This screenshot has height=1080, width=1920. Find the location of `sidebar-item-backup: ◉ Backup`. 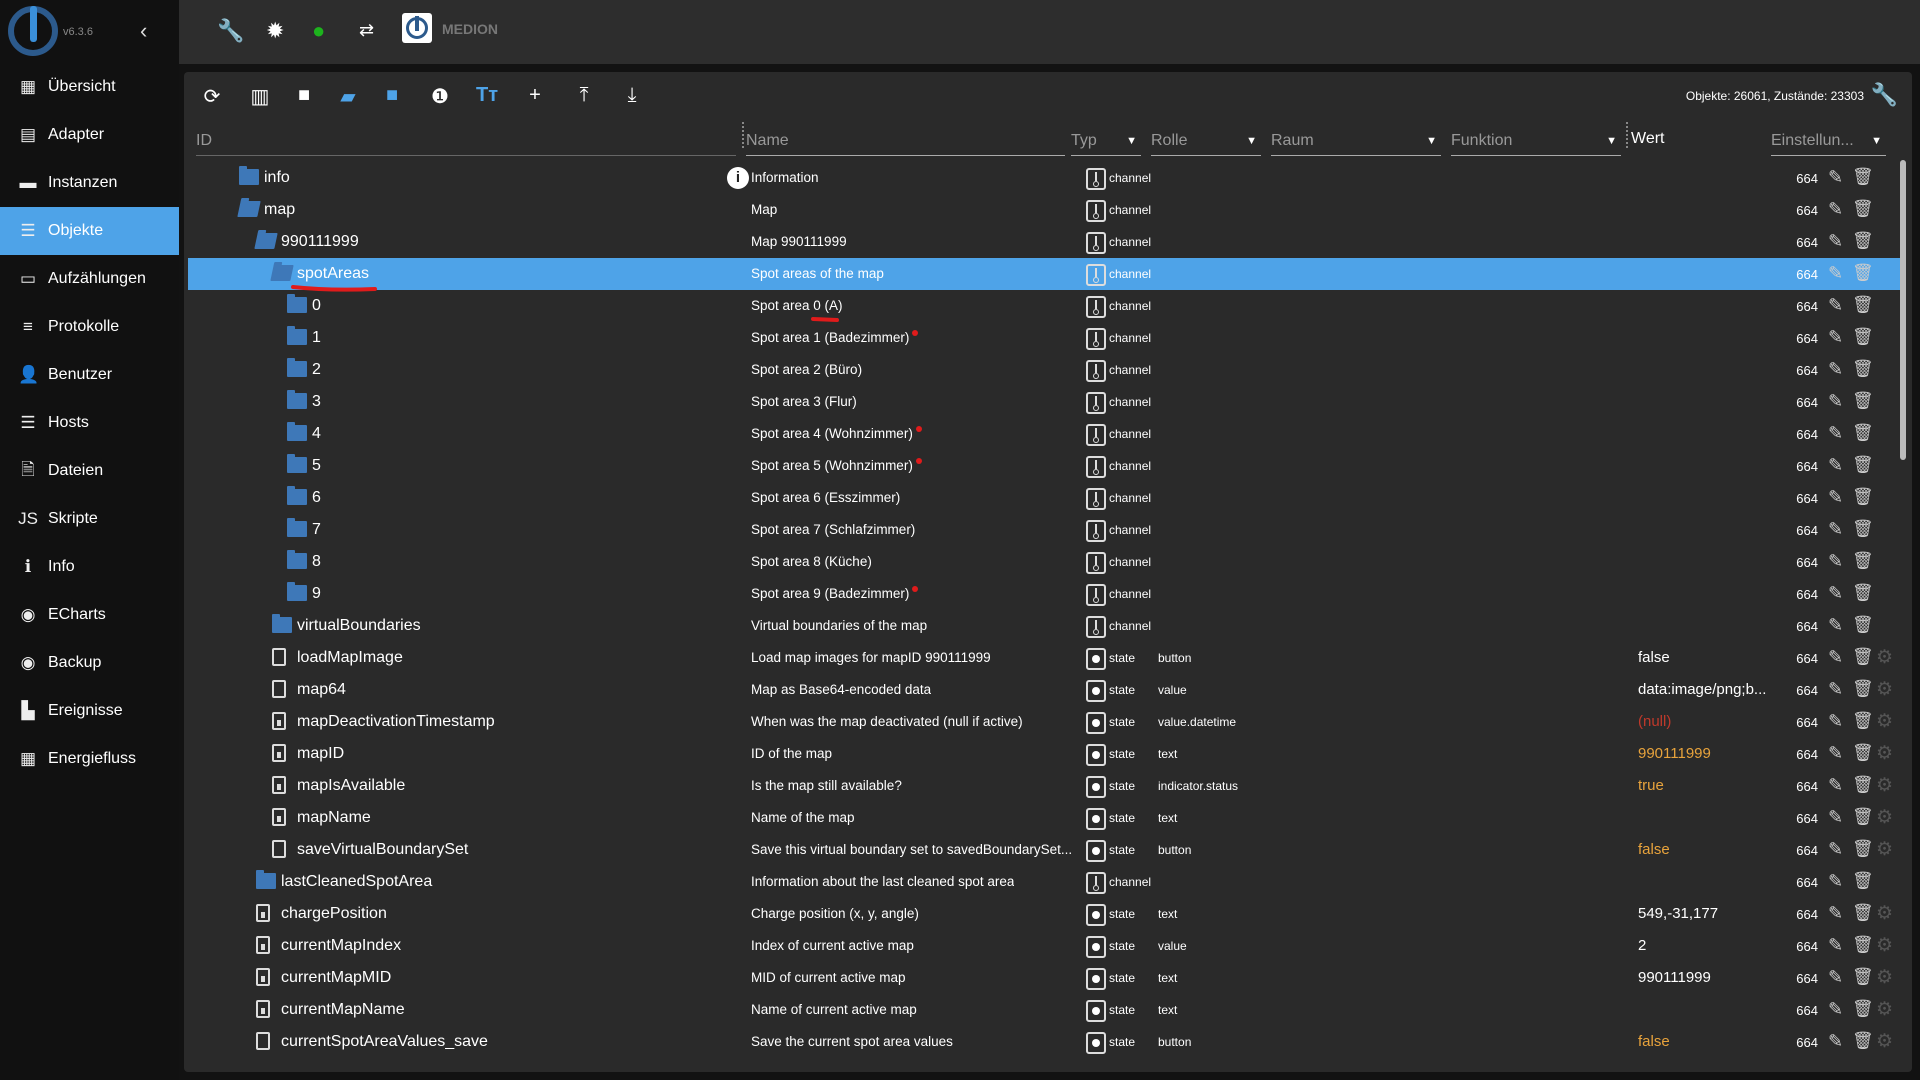

sidebar-item-backup: ◉ Backup is located at coordinates (89, 663).